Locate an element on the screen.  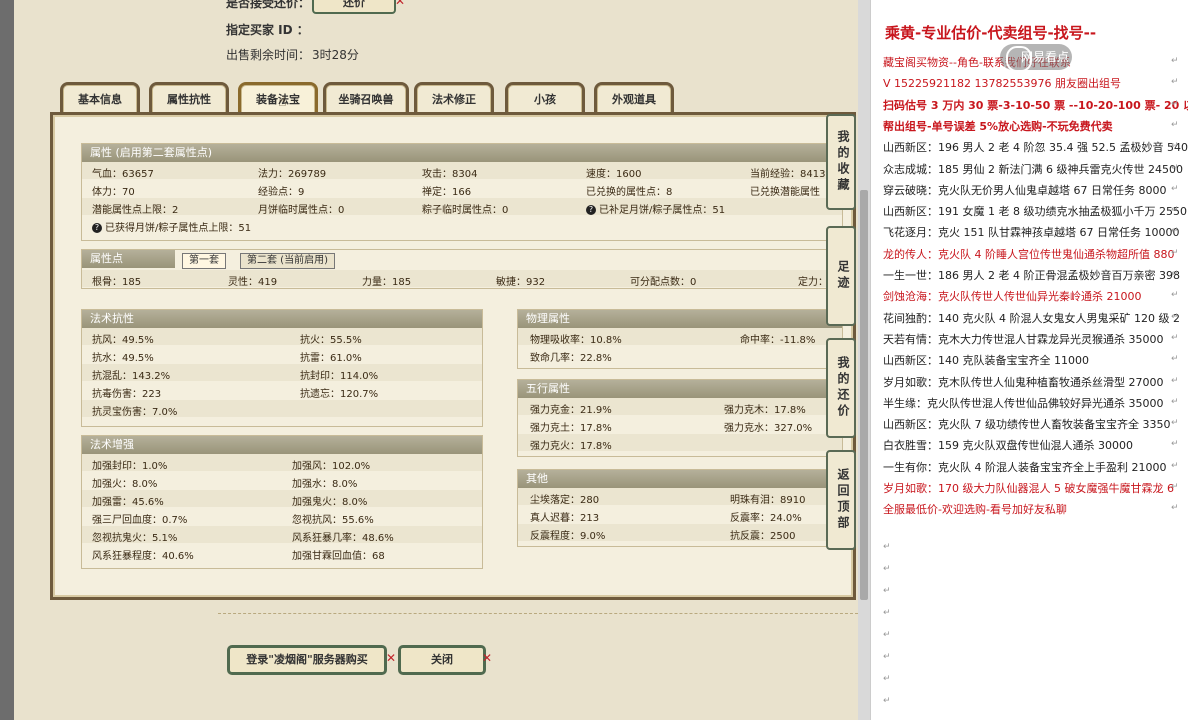
other-cell: 真人迟暮：213 is located at coordinates (565, 518).